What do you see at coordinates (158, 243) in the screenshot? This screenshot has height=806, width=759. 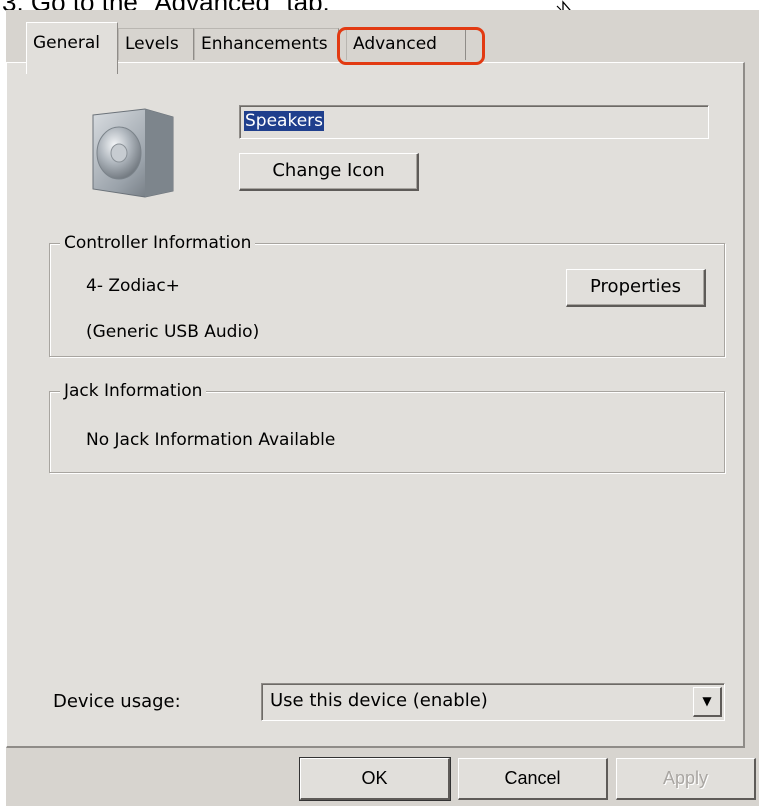 I see `controller-information-heading: Controller Information` at bounding box center [158, 243].